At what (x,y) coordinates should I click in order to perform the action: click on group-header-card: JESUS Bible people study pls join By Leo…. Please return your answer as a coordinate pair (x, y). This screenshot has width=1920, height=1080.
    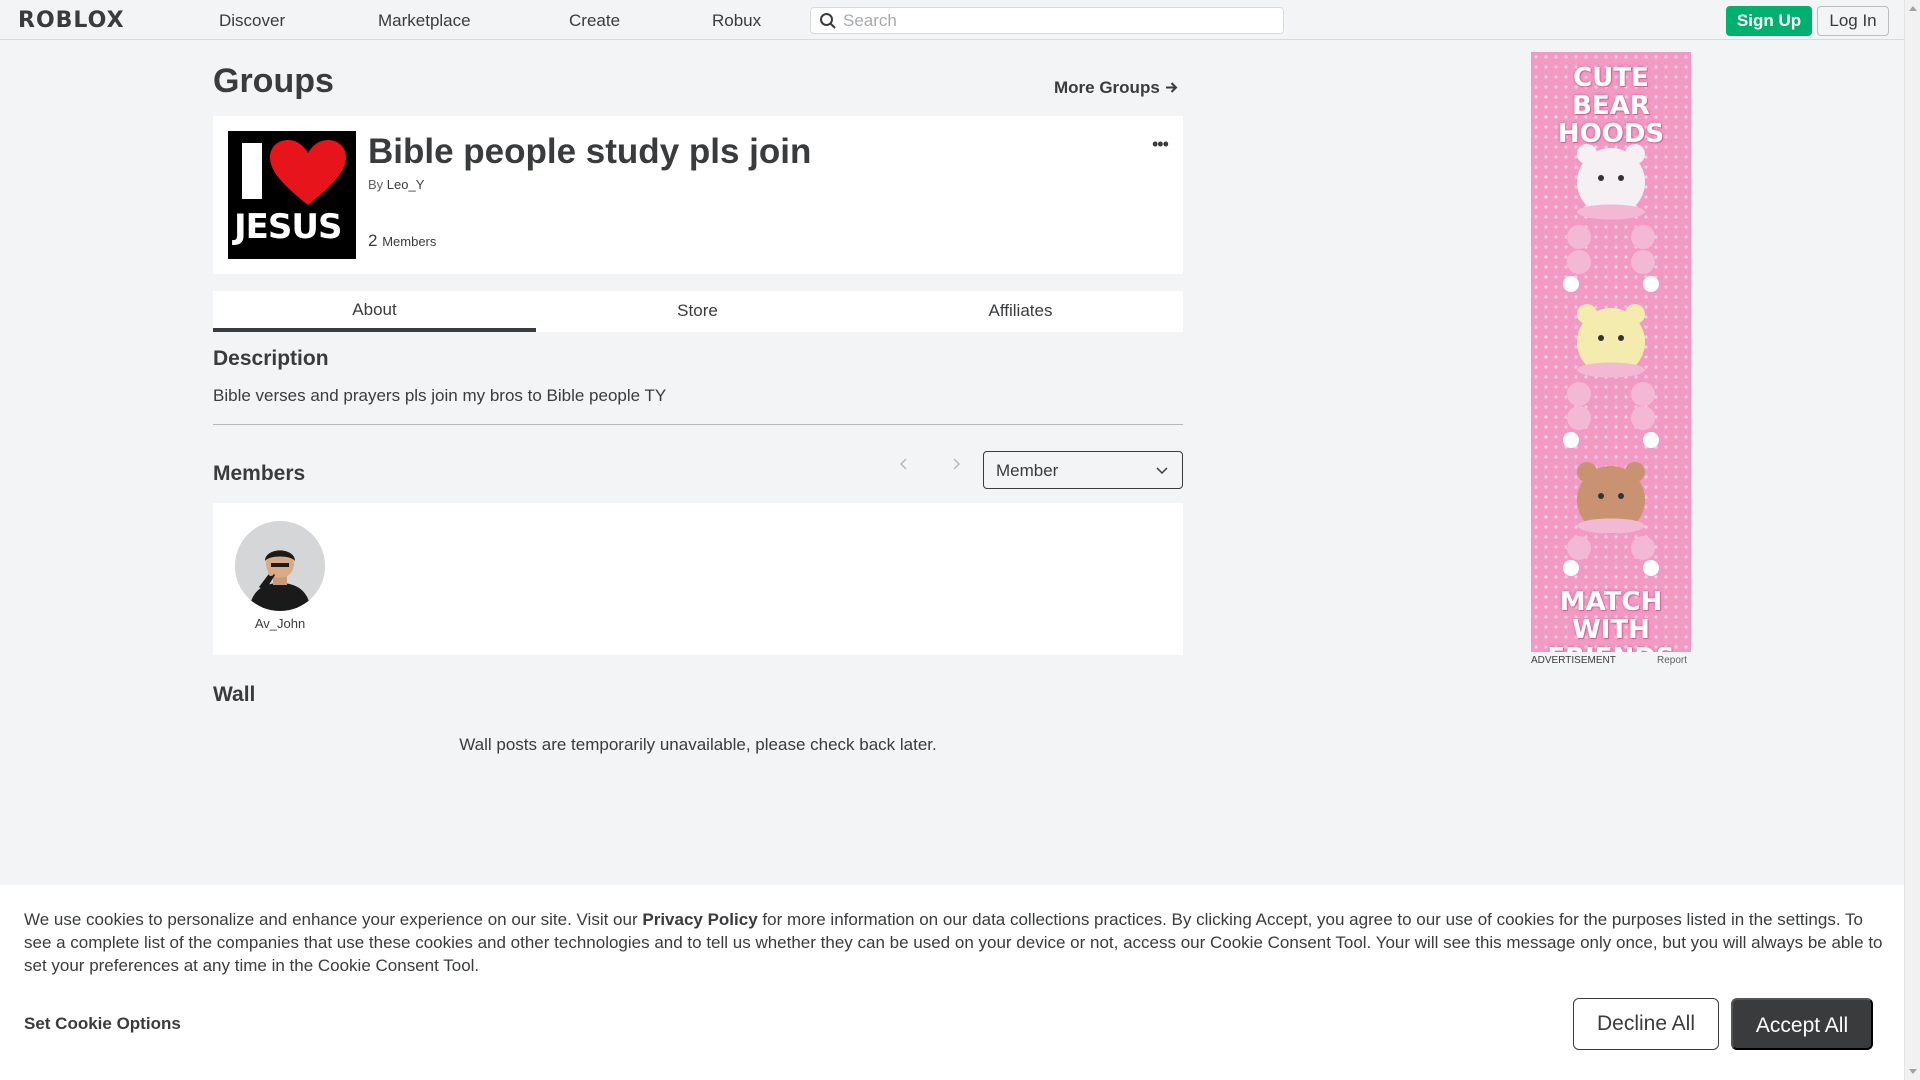
    Looking at the image, I should click on (698, 195).